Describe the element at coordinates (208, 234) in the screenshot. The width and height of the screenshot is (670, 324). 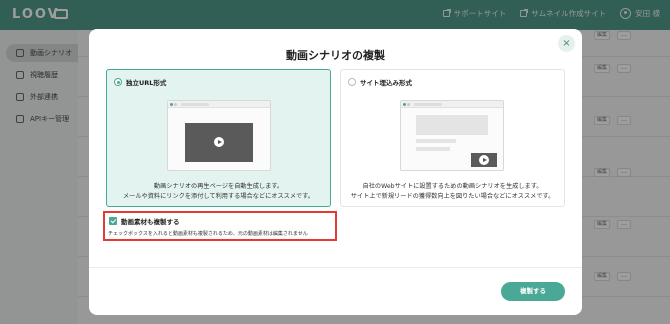
I see `copy-assets-note: チェックボックスを入れると動画素材も複製されるため、元の動画素材は編集されません` at that location.